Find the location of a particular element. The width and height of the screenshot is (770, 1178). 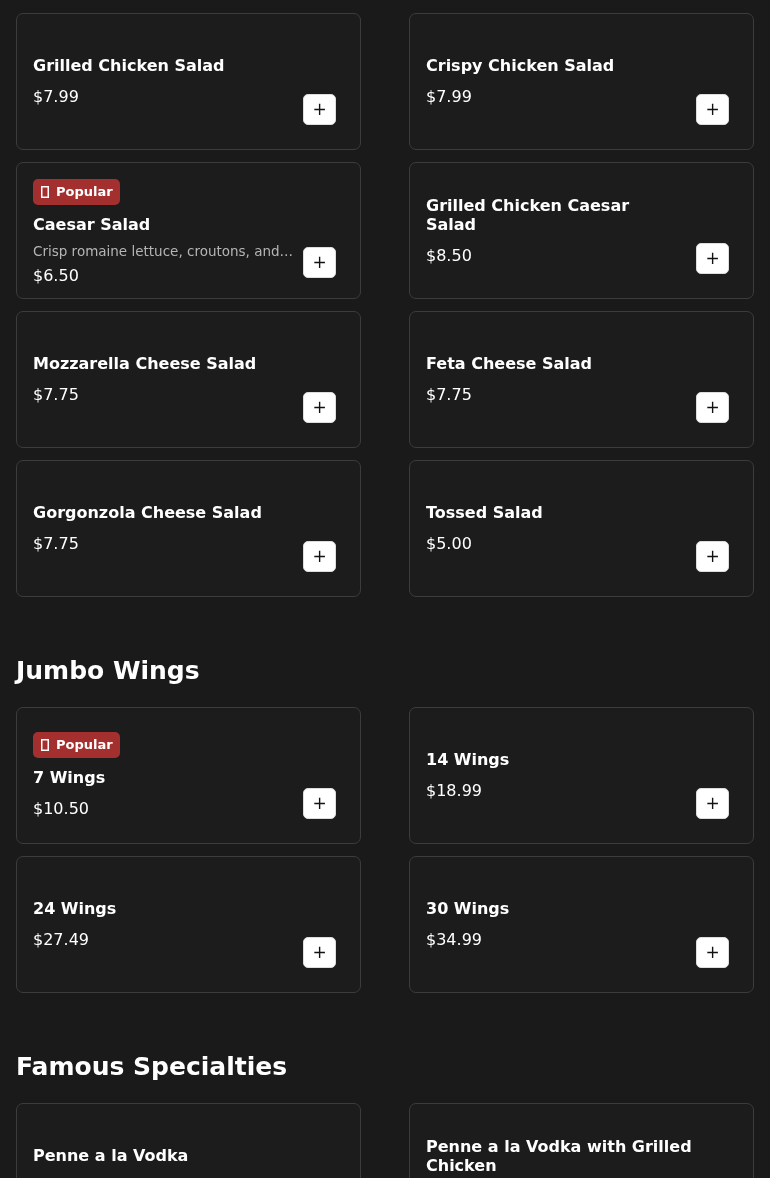

item-price: $34.99 is located at coordinates (454, 940).